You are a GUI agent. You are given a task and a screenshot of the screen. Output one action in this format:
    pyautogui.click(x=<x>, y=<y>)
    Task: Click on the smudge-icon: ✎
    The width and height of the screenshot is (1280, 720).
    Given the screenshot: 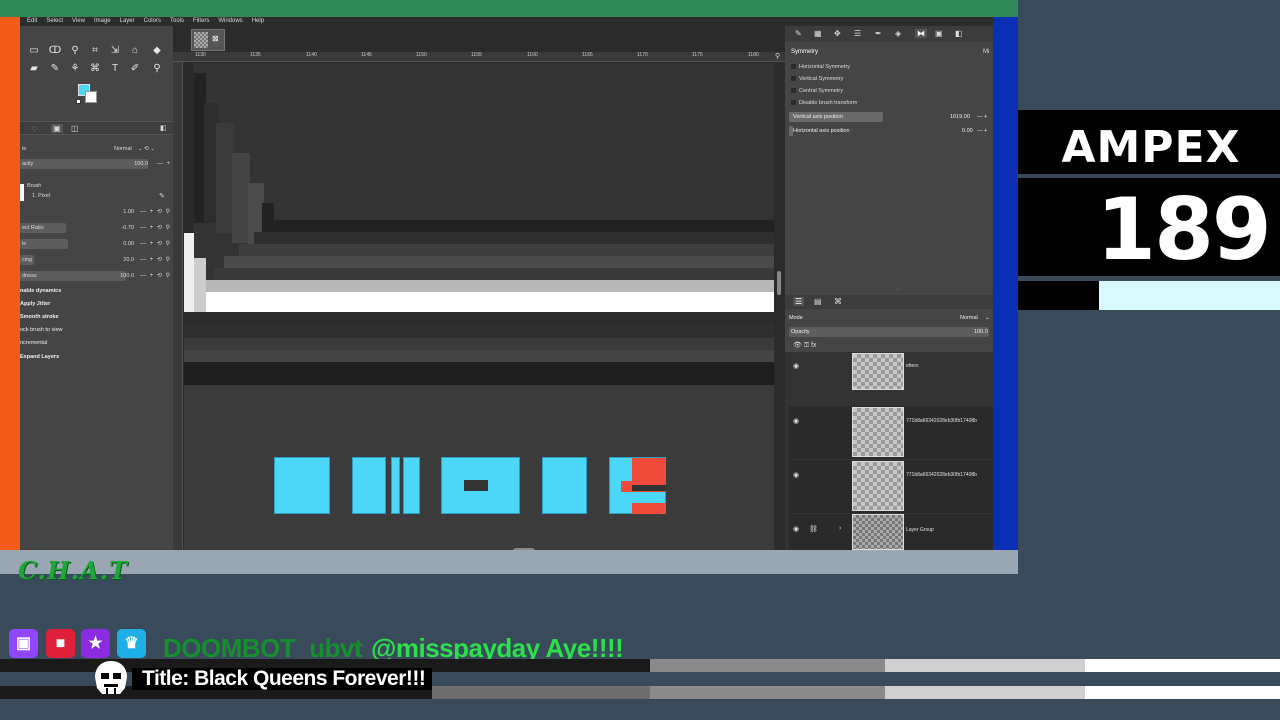 What is the action you would take?
    pyautogui.click(x=55, y=69)
    